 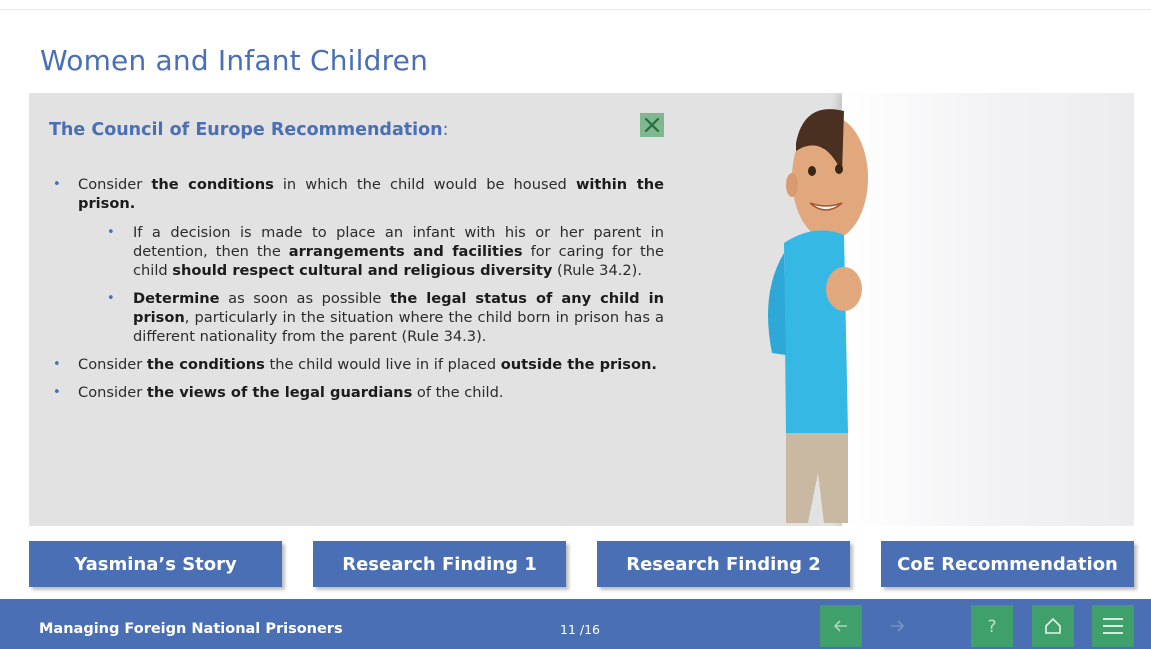 I want to click on sub-bullet-bold: Determine, so click(x=176, y=298).